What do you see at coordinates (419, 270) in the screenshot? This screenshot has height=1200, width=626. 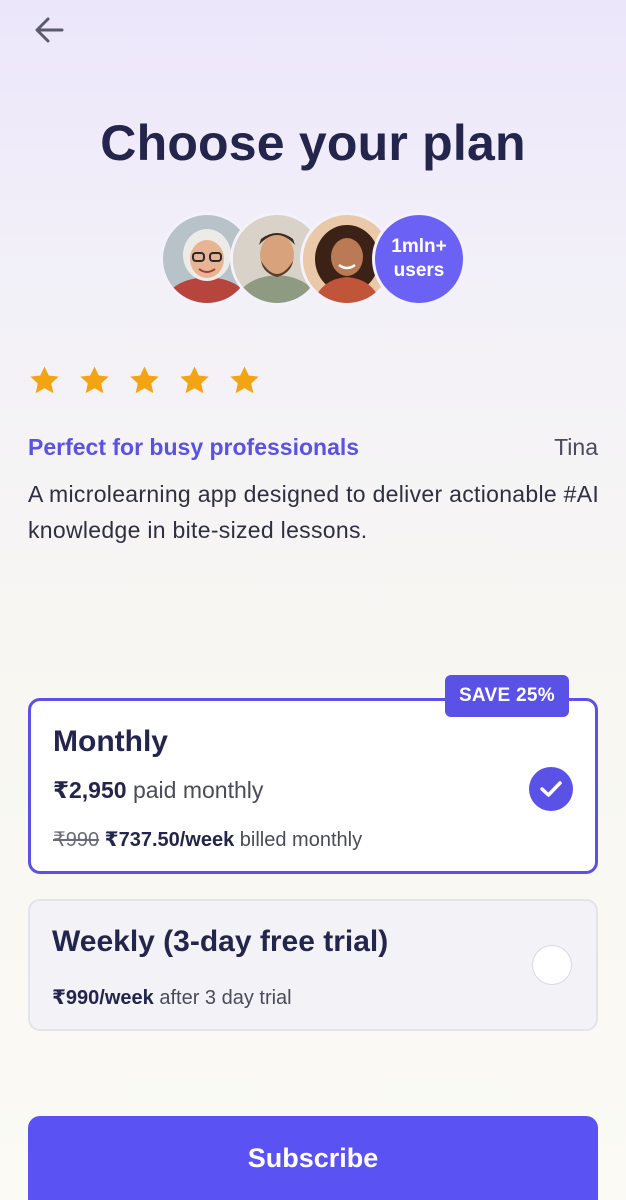 I see `users-label: users` at bounding box center [419, 270].